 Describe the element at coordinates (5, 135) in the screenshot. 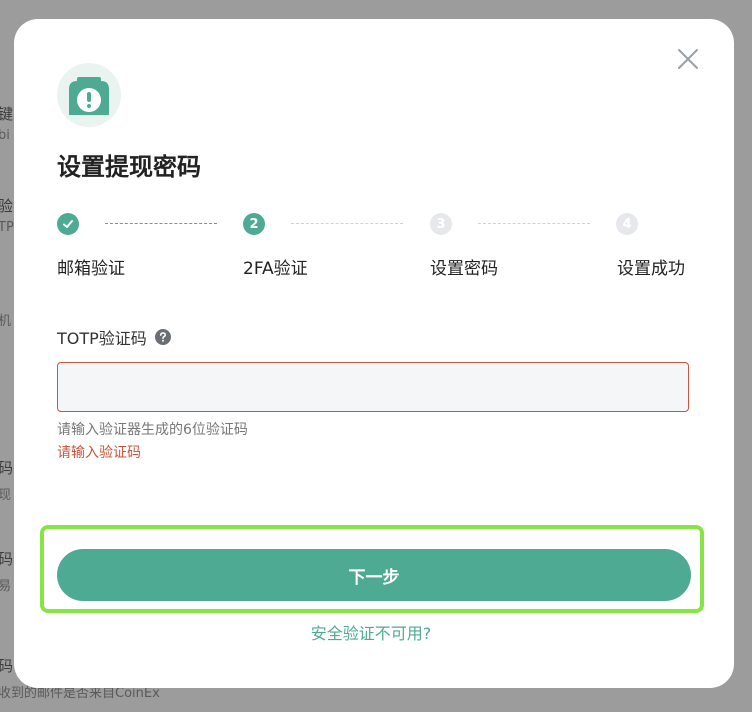

I see `bg-fragment: bi` at that location.